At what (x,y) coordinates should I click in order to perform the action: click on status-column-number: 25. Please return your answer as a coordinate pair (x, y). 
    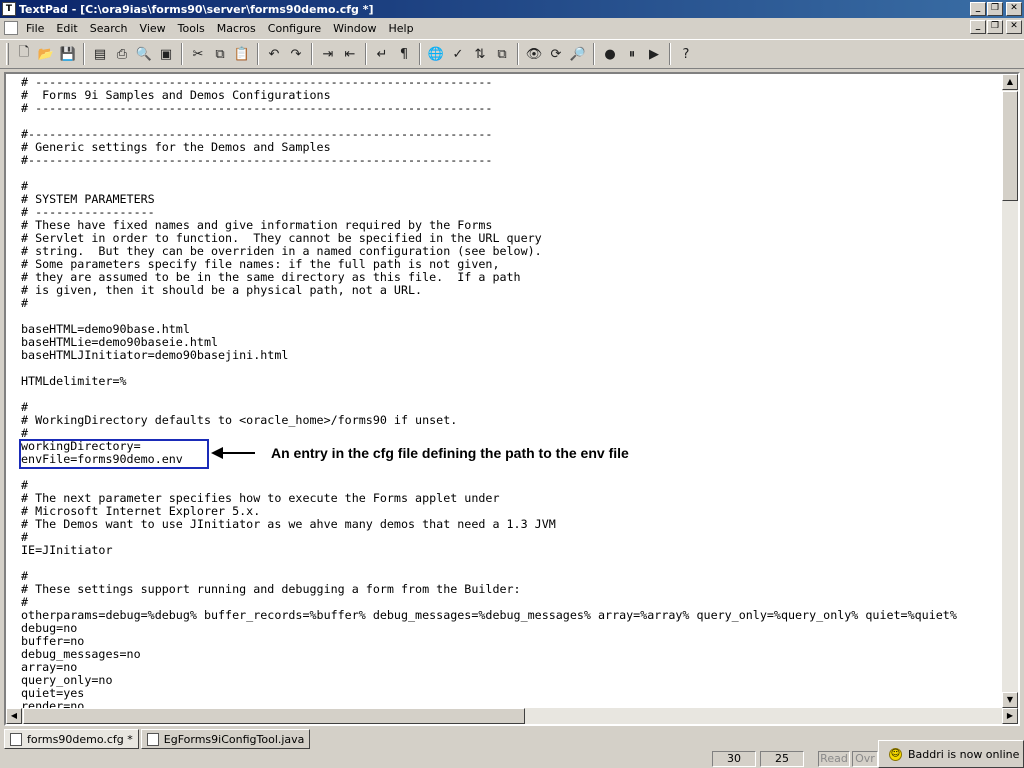
    Looking at the image, I should click on (782, 759).